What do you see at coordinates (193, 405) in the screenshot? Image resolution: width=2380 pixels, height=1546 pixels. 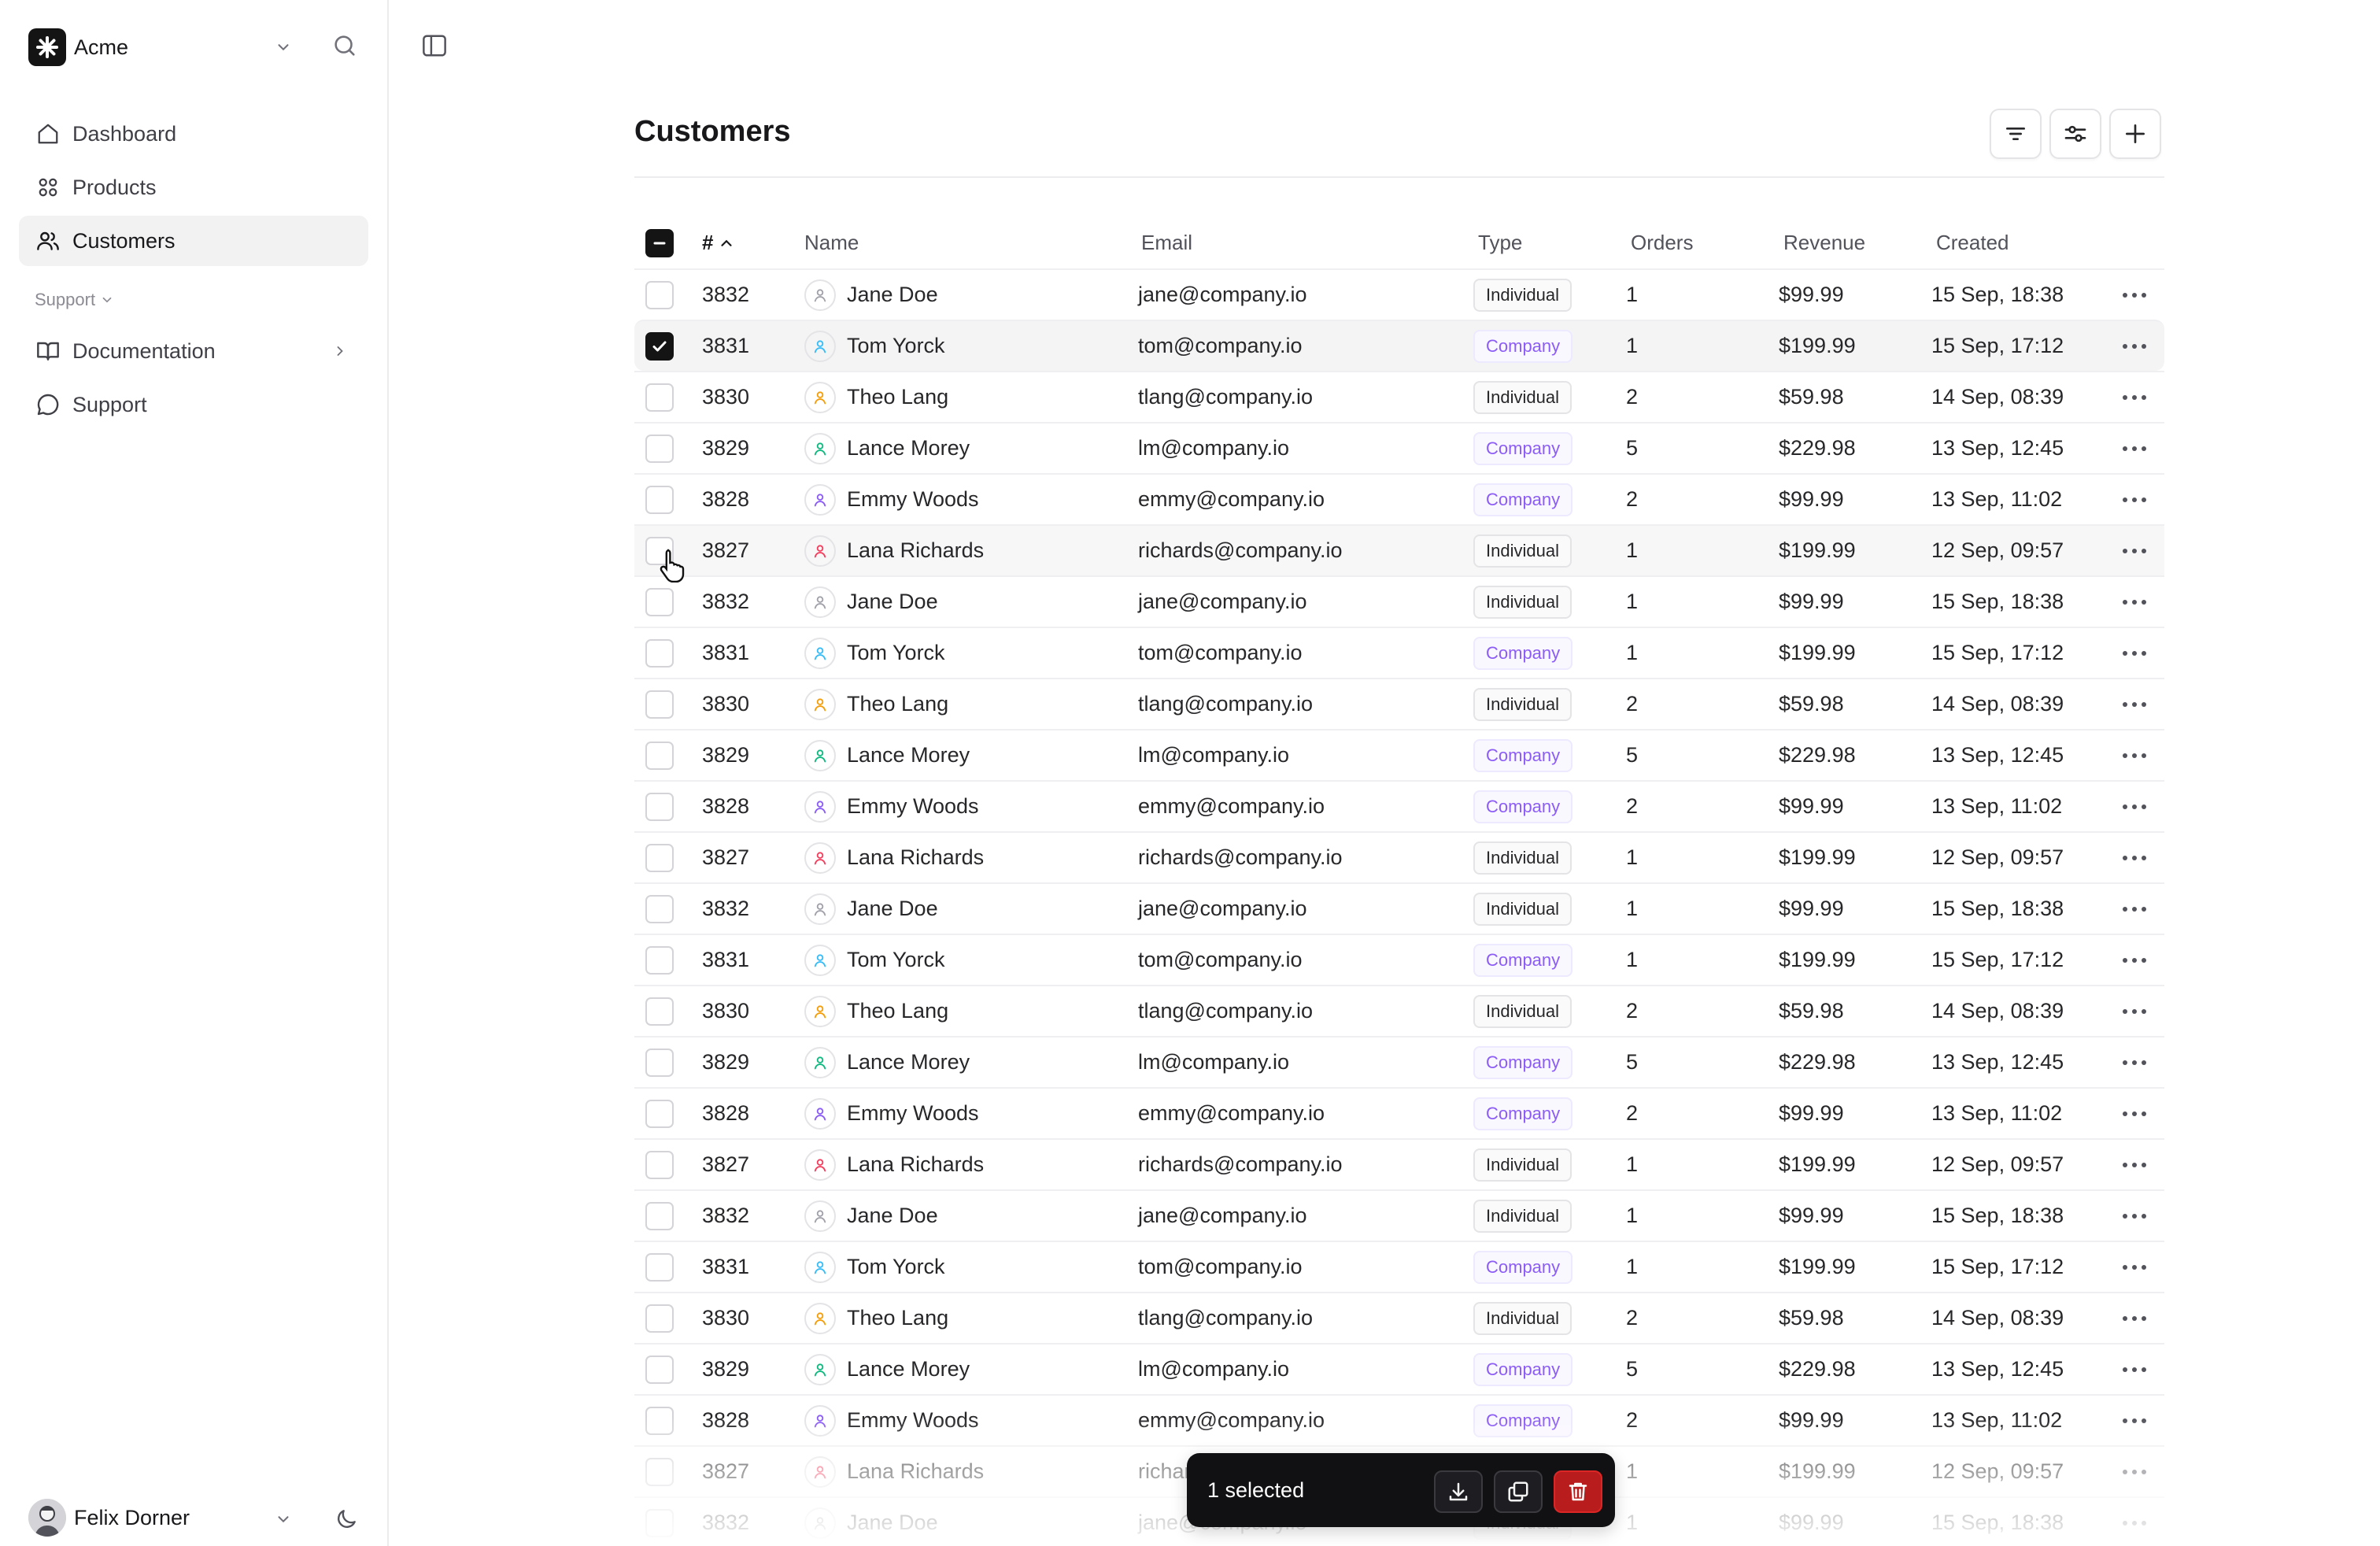 I see `sidebar-item-support: Support` at bounding box center [193, 405].